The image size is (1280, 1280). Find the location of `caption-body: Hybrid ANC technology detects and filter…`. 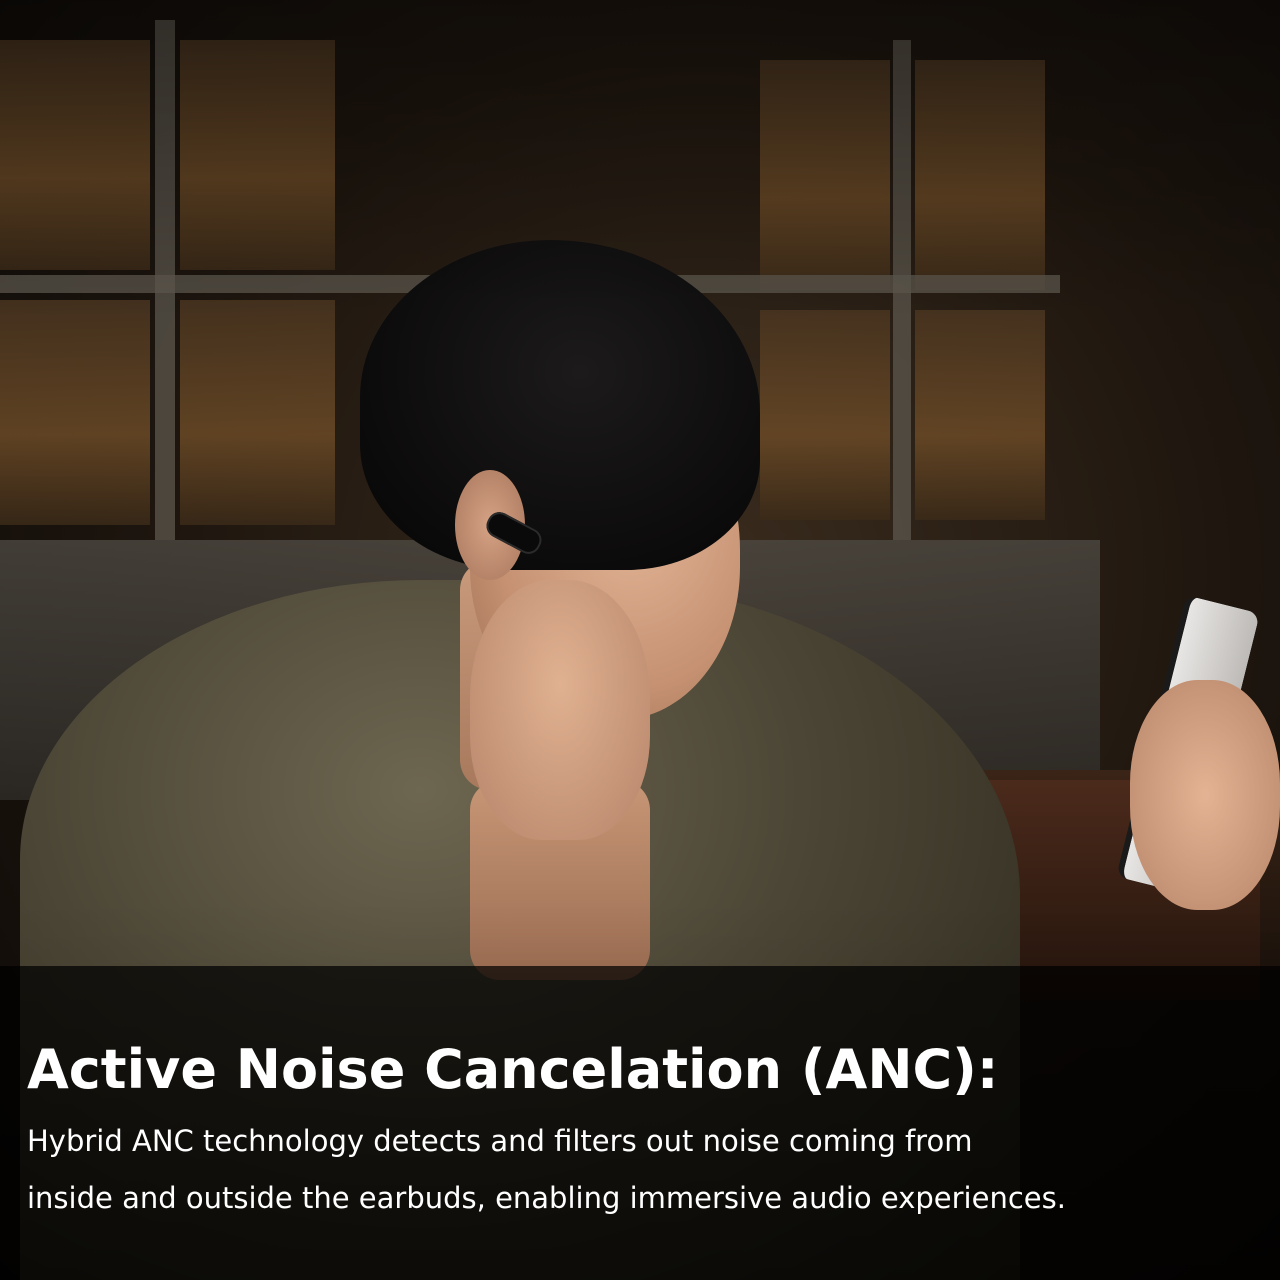

caption-body: Hybrid ANC technology detects and filter… is located at coordinates (647, 1170).